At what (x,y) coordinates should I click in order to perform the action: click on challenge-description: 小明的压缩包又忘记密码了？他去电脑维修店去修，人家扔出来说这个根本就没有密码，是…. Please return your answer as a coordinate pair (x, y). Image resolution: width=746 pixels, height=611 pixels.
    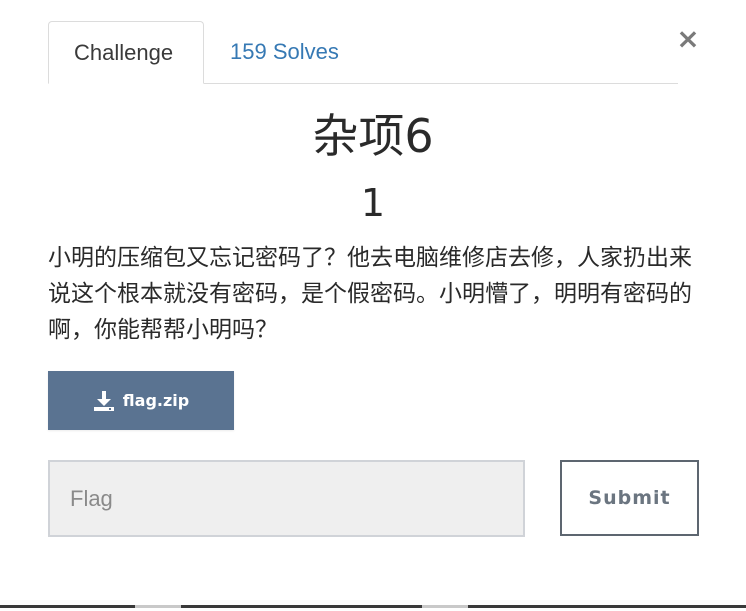
    Looking at the image, I should click on (370, 294).